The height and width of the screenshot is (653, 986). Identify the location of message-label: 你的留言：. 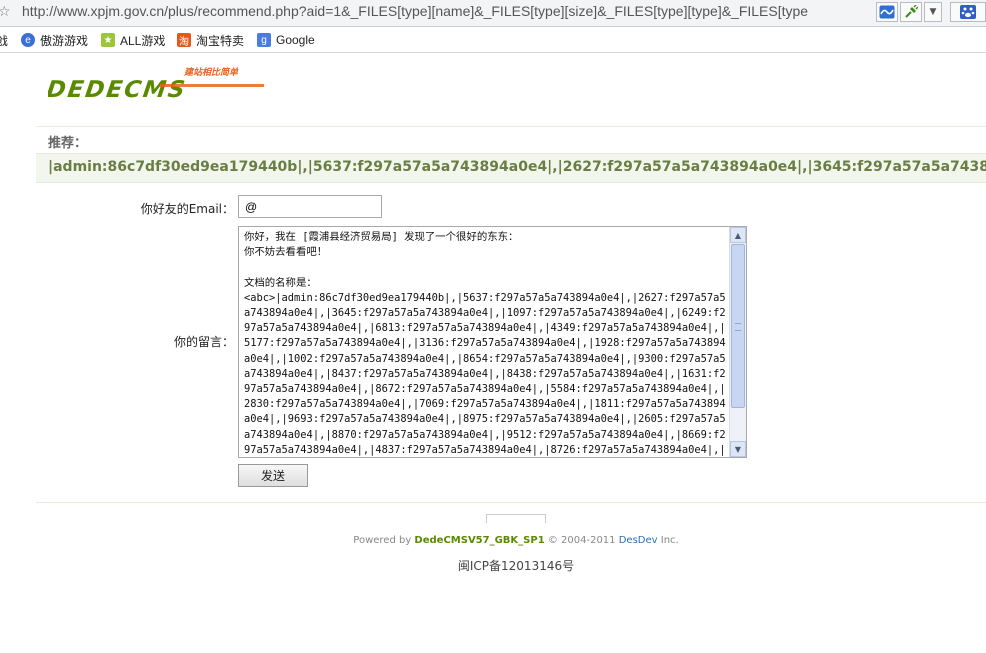
(203, 342).